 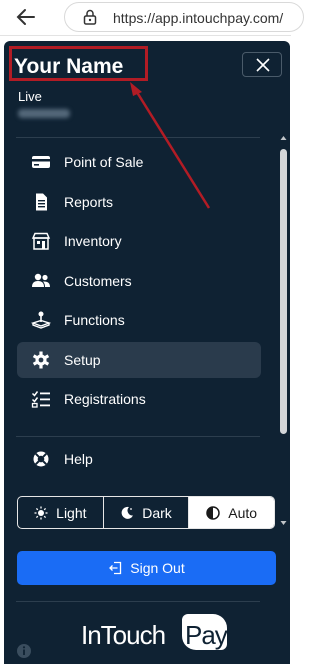 I want to click on half-circle-icon, so click(x=213, y=512).